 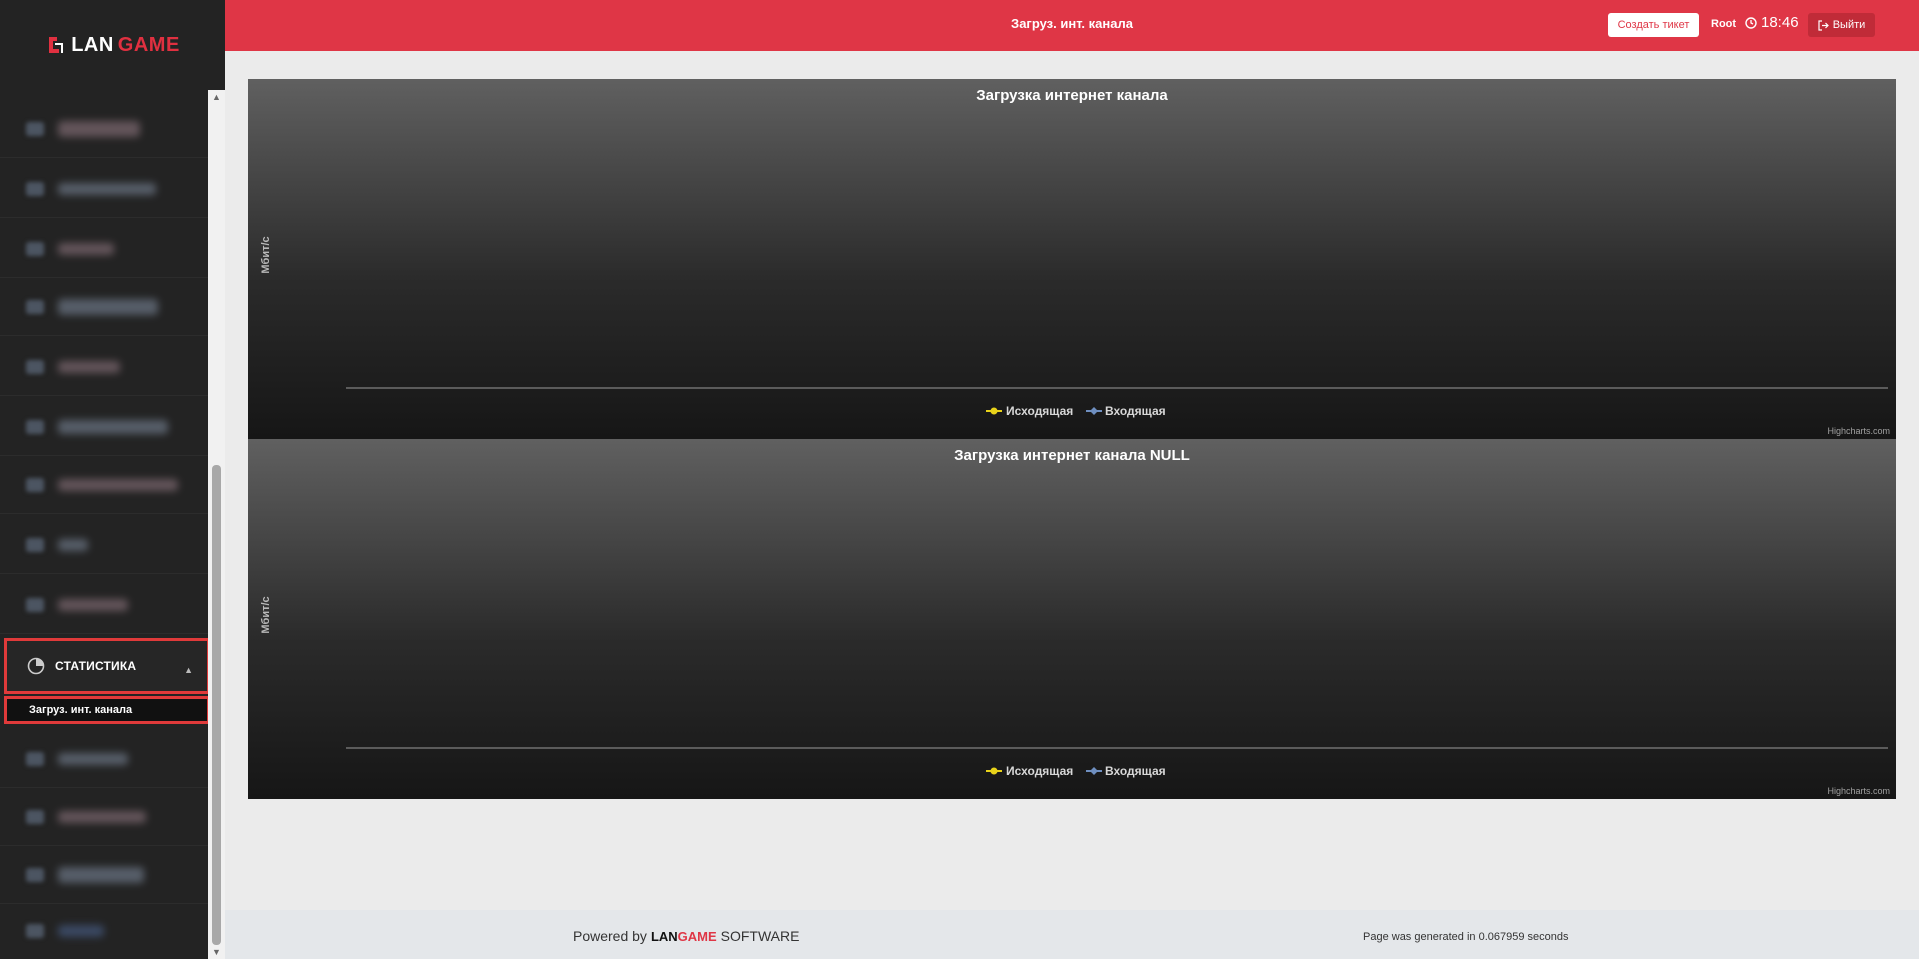 What do you see at coordinates (1072, 95) in the screenshot?
I see `chart-title: Загрузка интернет канала` at bounding box center [1072, 95].